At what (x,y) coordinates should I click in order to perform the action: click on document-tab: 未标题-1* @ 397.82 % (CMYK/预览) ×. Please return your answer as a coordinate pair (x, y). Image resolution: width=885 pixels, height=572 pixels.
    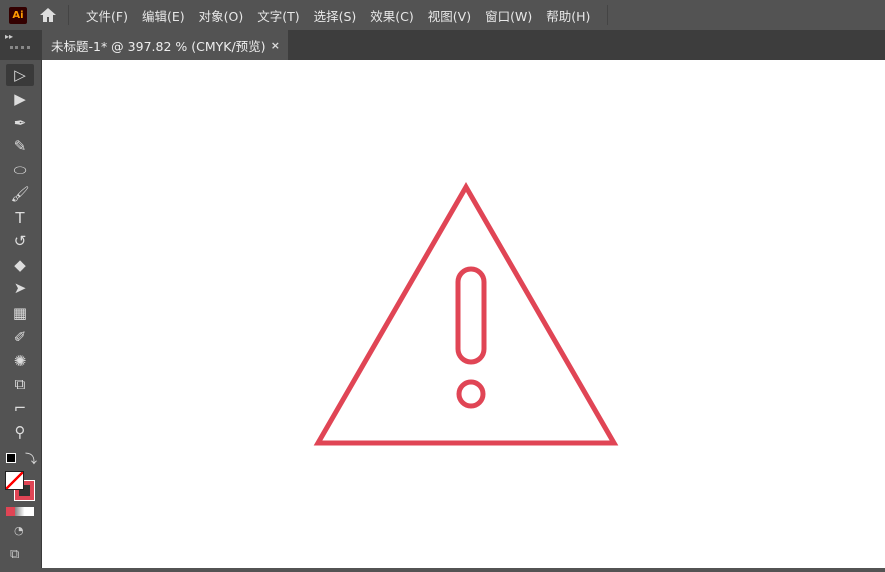
    Looking at the image, I should click on (165, 45).